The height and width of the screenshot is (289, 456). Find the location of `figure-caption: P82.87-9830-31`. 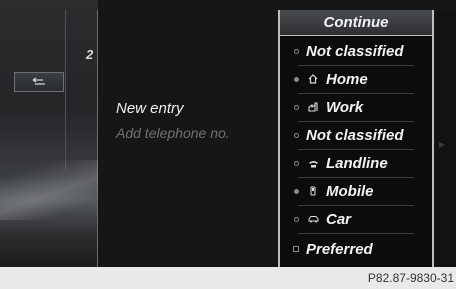

figure-caption: P82.87-9830-31 is located at coordinates (410, 278).